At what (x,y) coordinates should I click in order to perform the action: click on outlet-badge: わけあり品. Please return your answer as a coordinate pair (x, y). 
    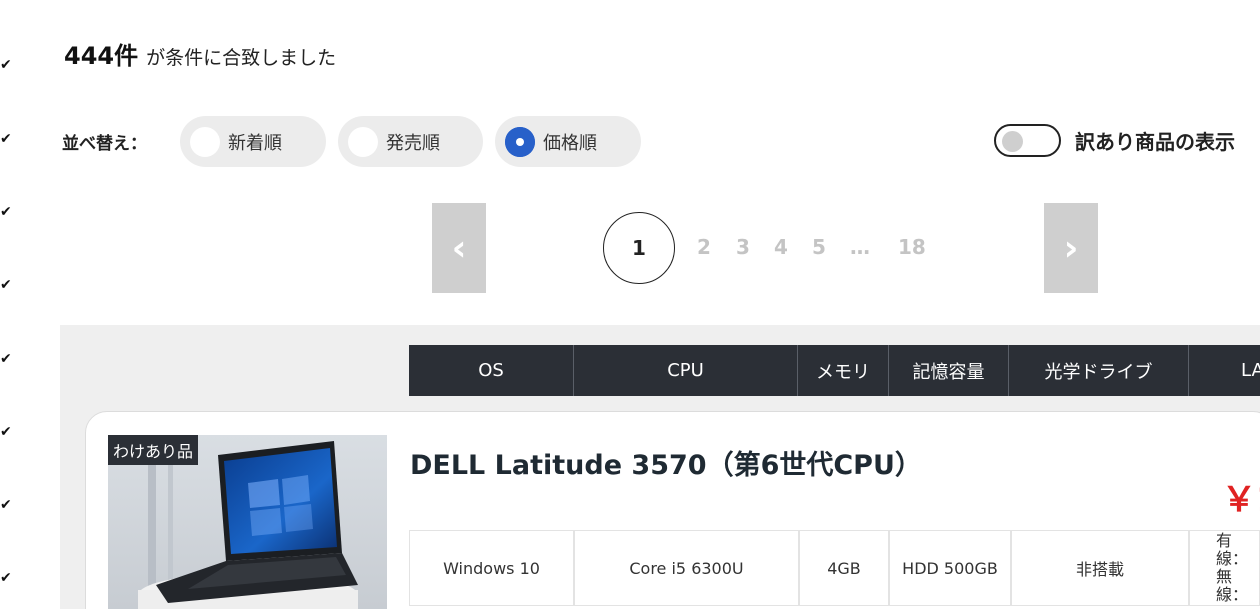
    Looking at the image, I should click on (153, 450).